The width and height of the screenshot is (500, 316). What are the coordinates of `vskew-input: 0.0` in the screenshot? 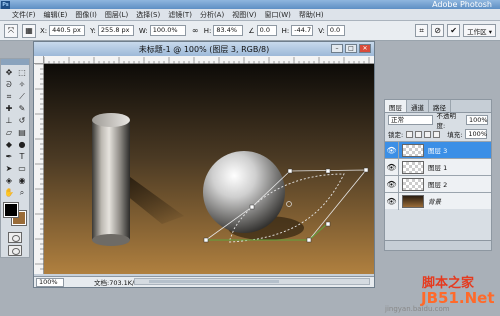 It's located at (335, 30).